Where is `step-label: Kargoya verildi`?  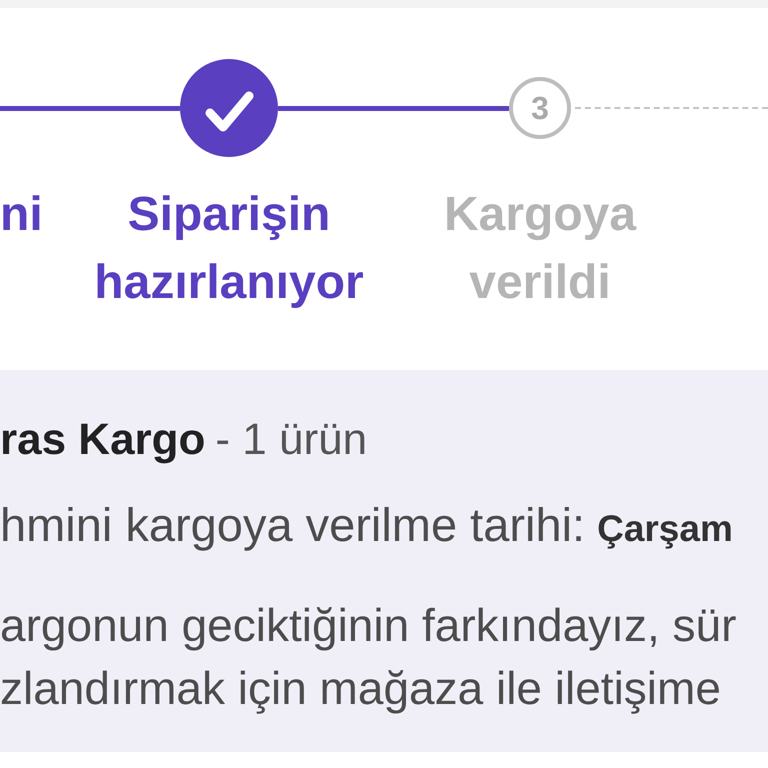 step-label: Kargoya verildi is located at coordinates (540, 249).